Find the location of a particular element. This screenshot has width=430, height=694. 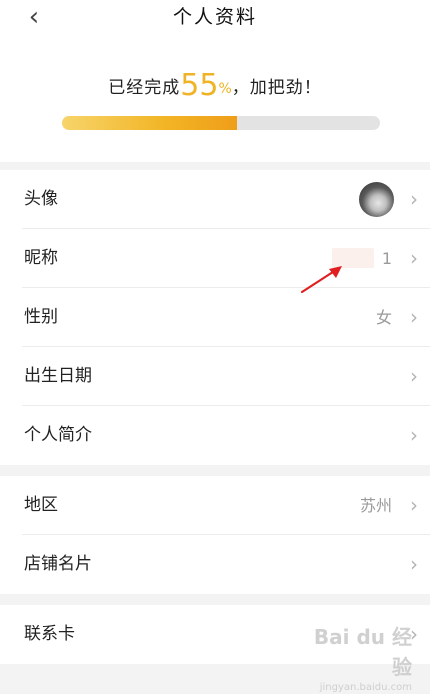

completion-progress-bar is located at coordinates (221, 123).